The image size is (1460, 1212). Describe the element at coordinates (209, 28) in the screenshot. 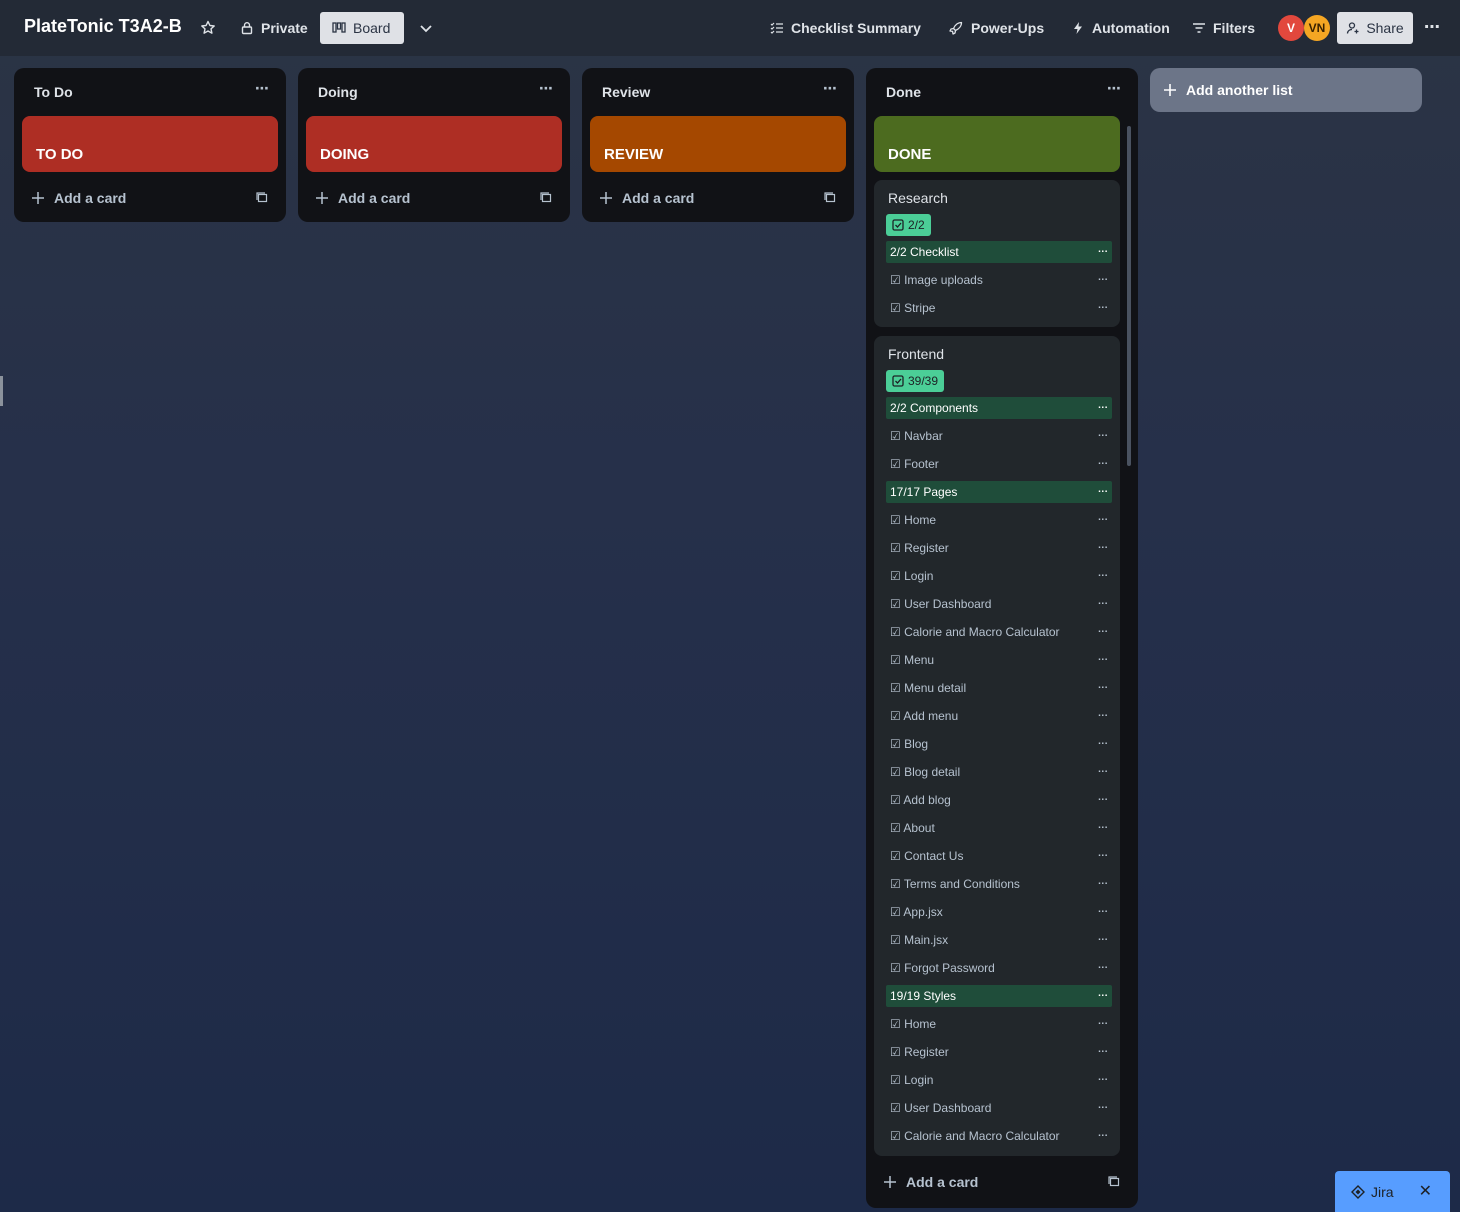

I see `star-button` at that location.